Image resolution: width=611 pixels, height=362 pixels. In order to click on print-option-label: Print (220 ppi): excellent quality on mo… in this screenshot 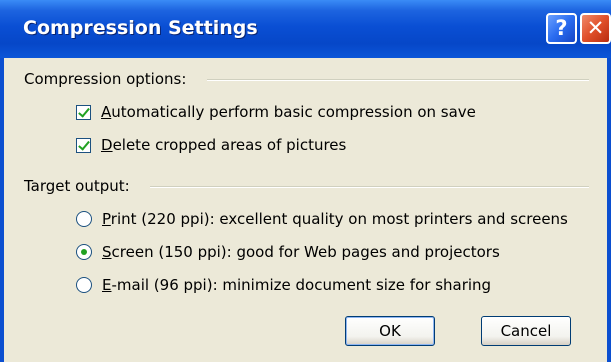, I will do `click(335, 219)`.